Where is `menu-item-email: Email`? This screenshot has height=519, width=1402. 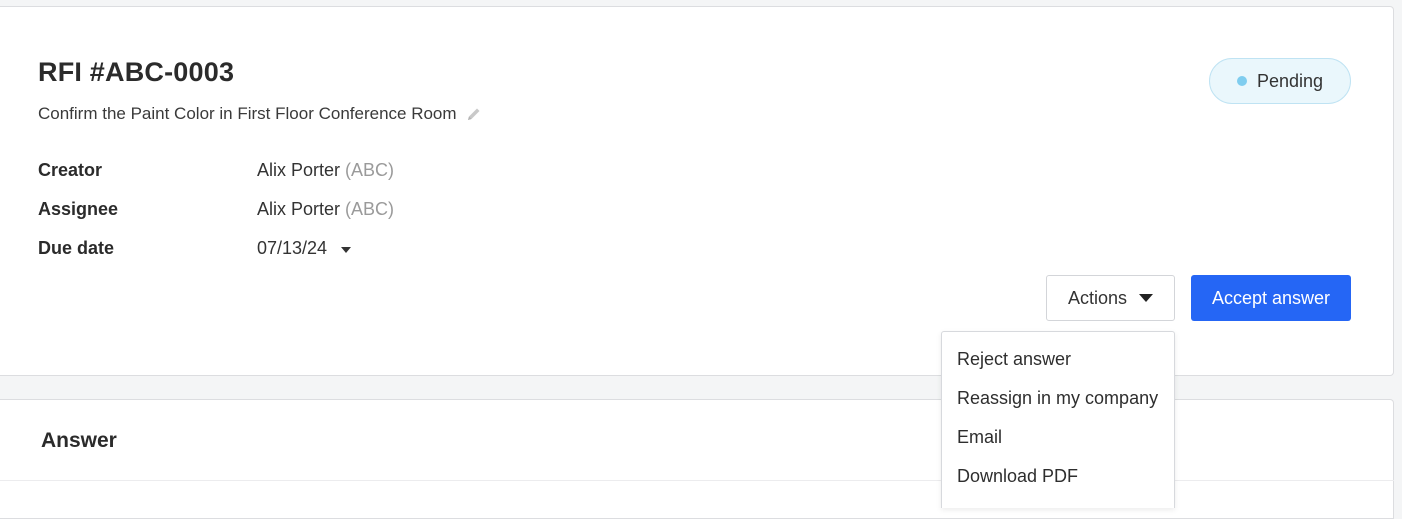
menu-item-email: Email is located at coordinates (1058, 437).